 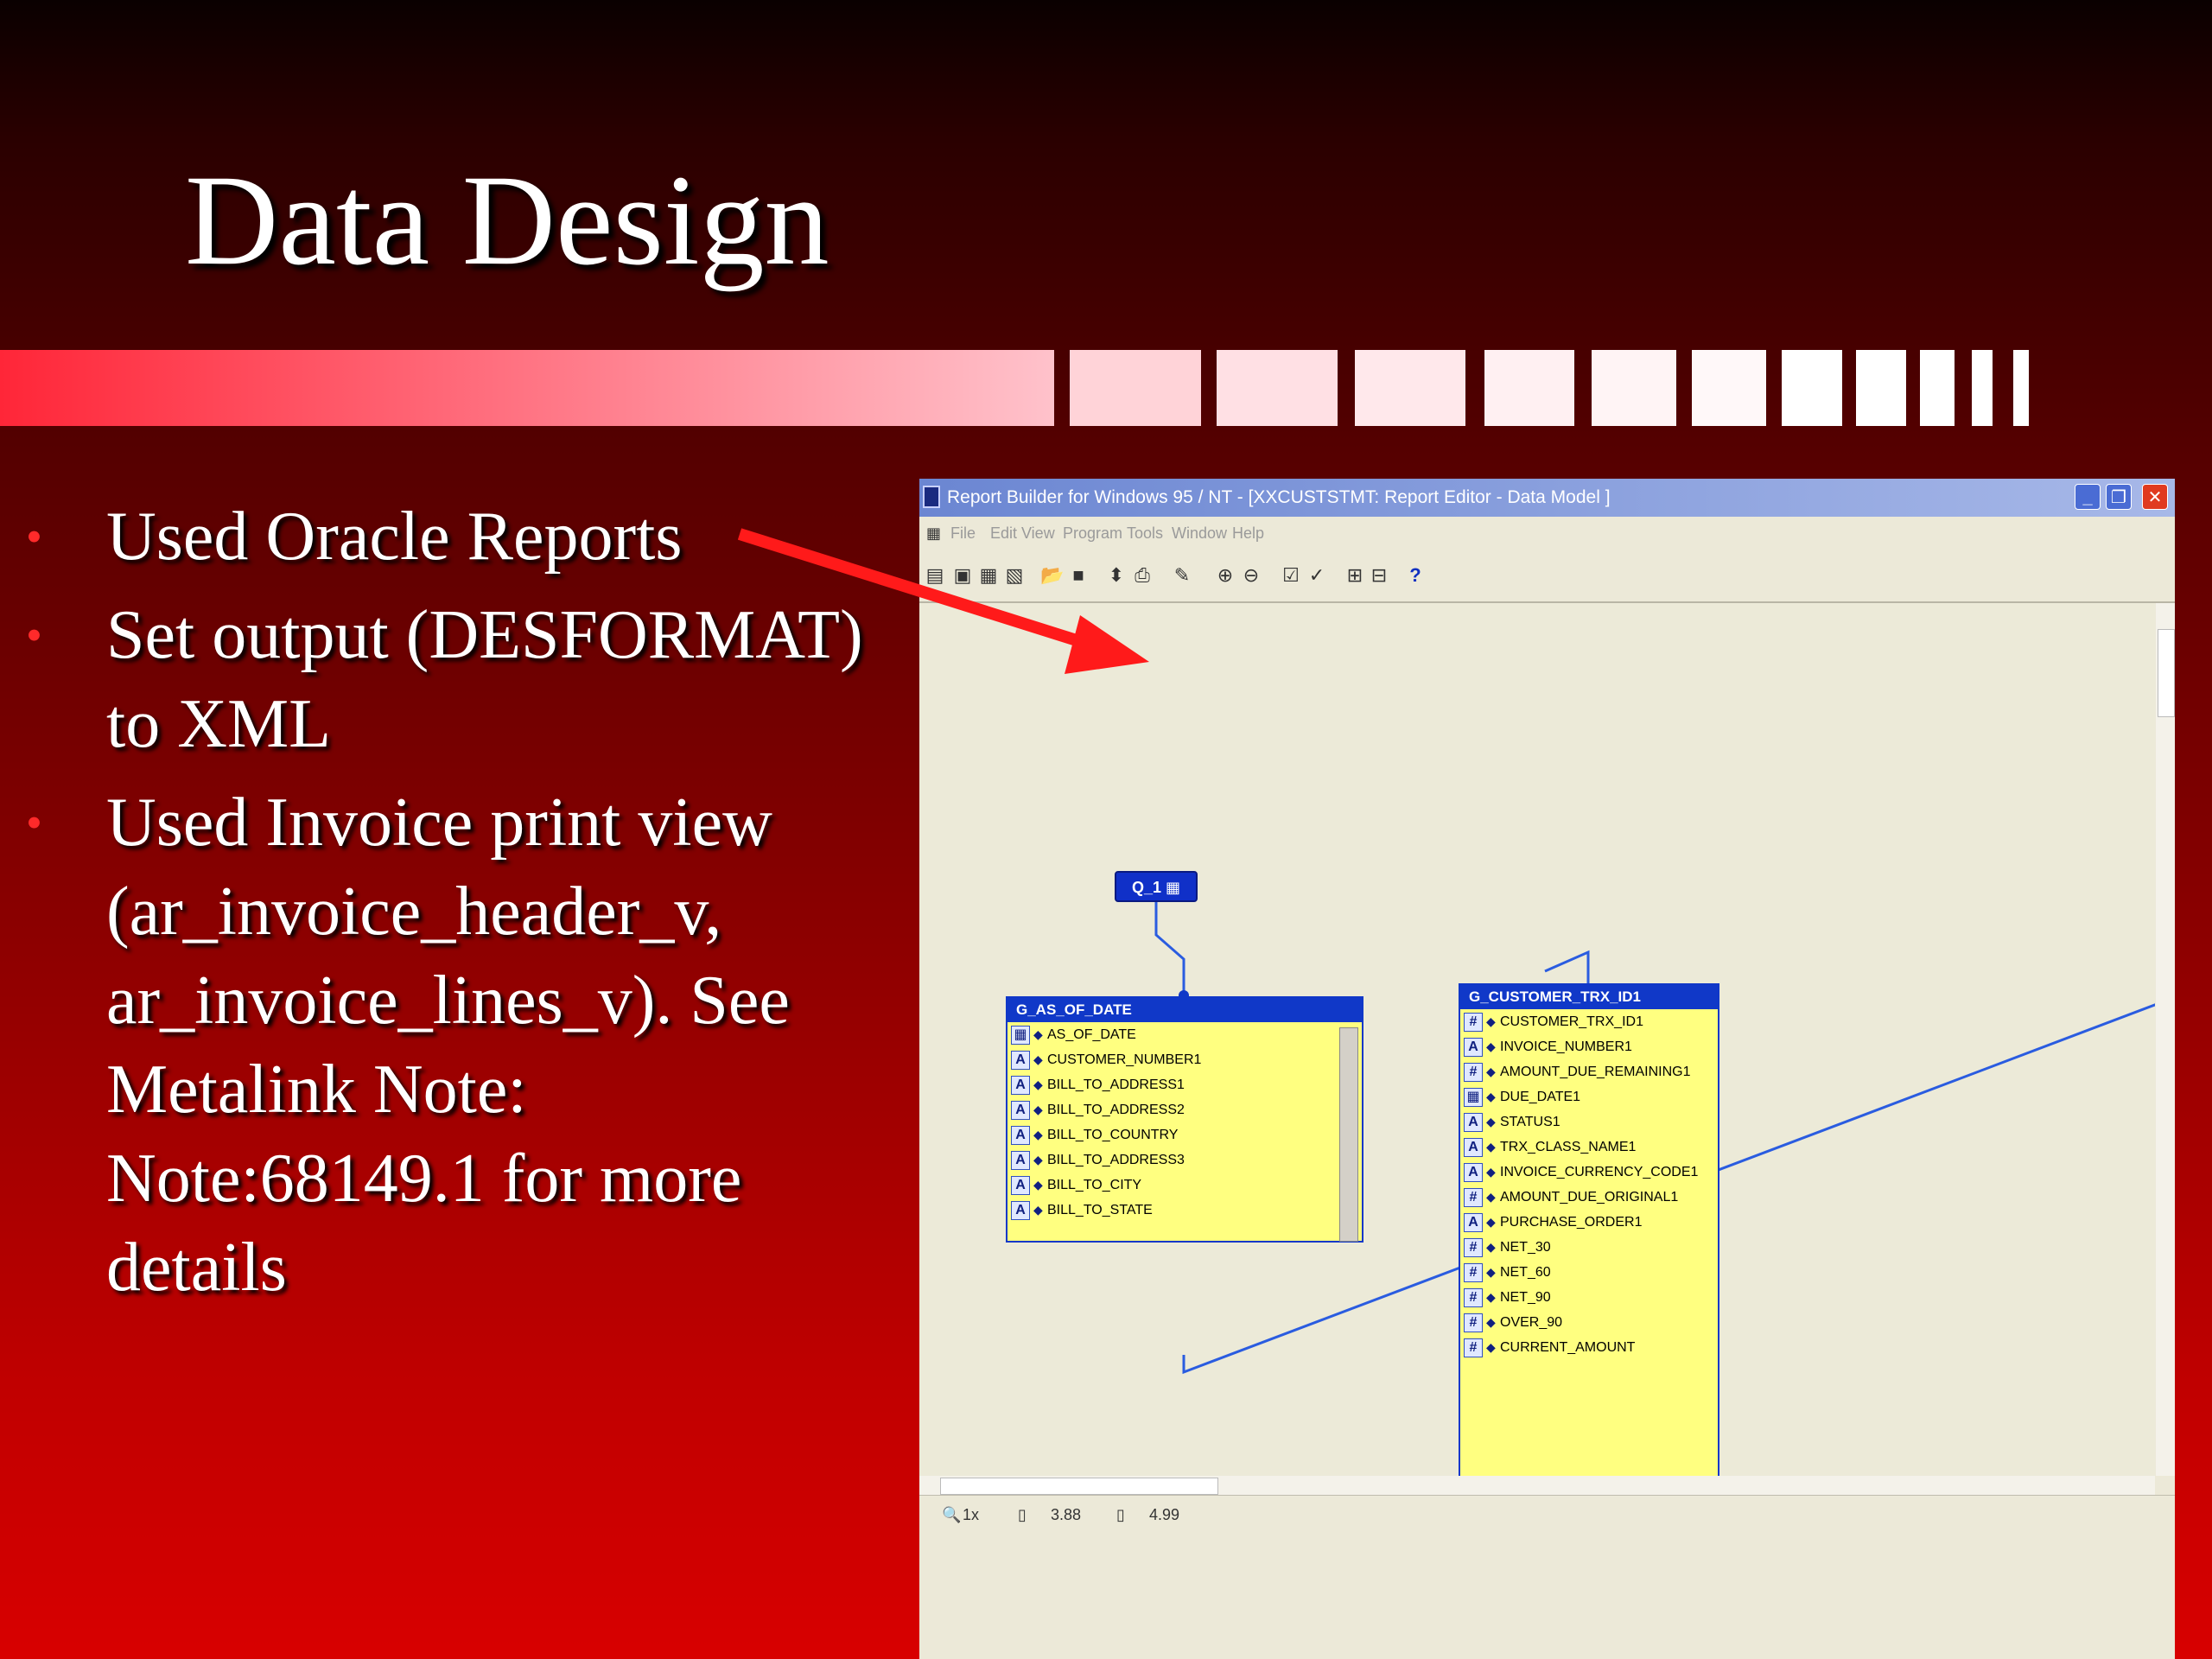 What do you see at coordinates (1589, 1272) in the screenshot?
I see `column-row: # ◆ NET_60` at bounding box center [1589, 1272].